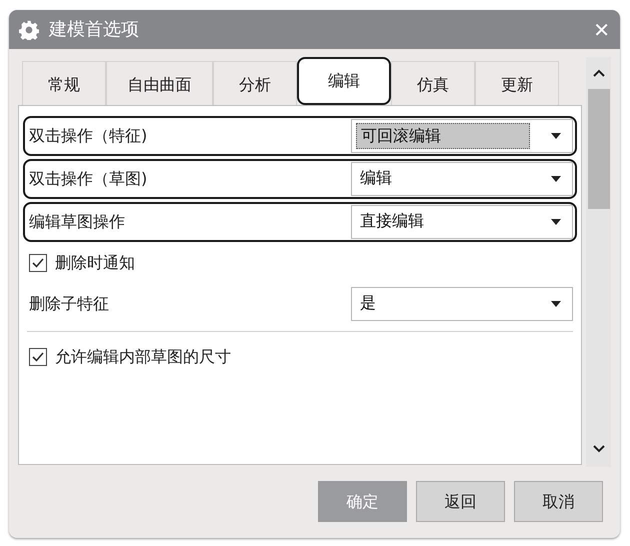  I want to click on dialog-button: 返回, so click(460, 501).